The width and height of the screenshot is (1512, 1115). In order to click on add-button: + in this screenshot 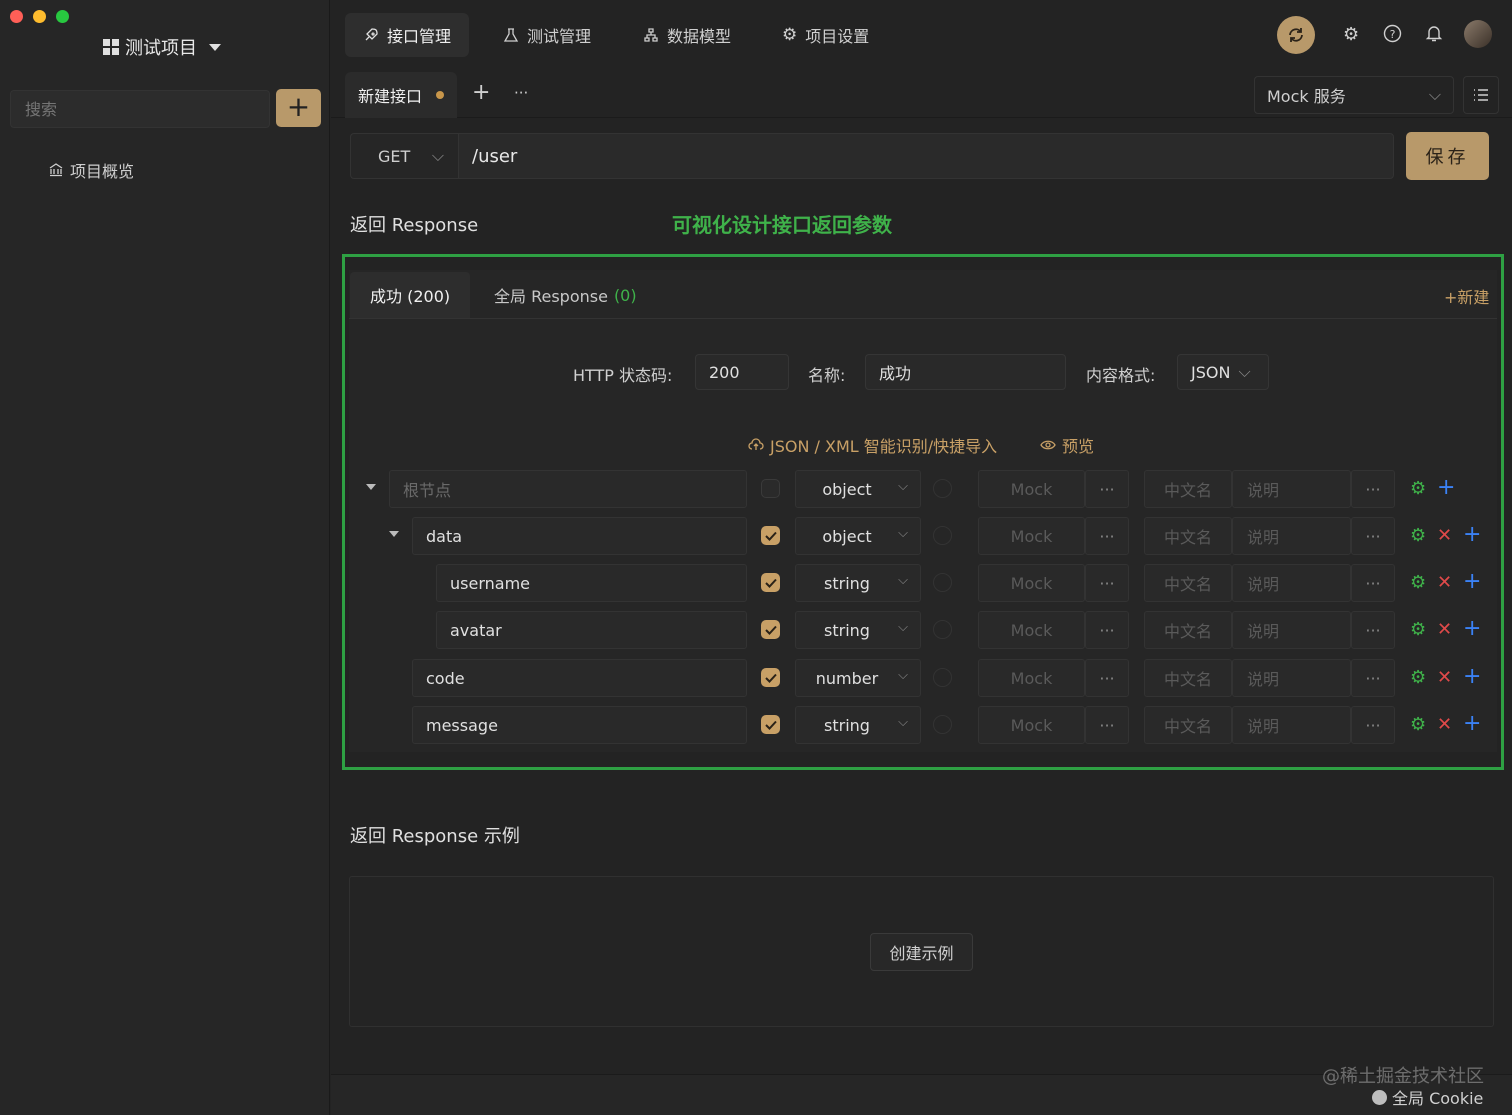, I will do `click(298, 108)`.